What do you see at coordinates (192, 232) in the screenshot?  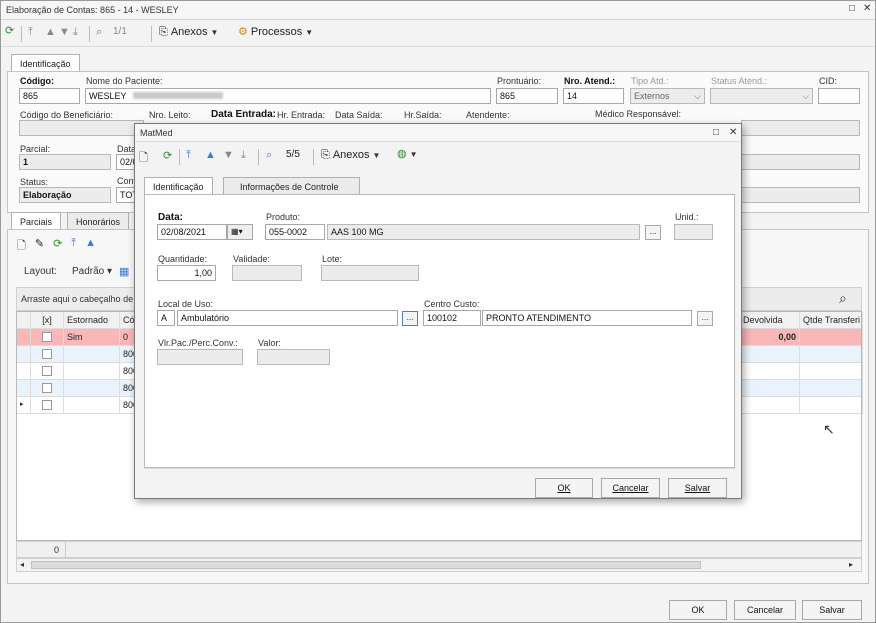 I see `data-field: 02/08/2021` at bounding box center [192, 232].